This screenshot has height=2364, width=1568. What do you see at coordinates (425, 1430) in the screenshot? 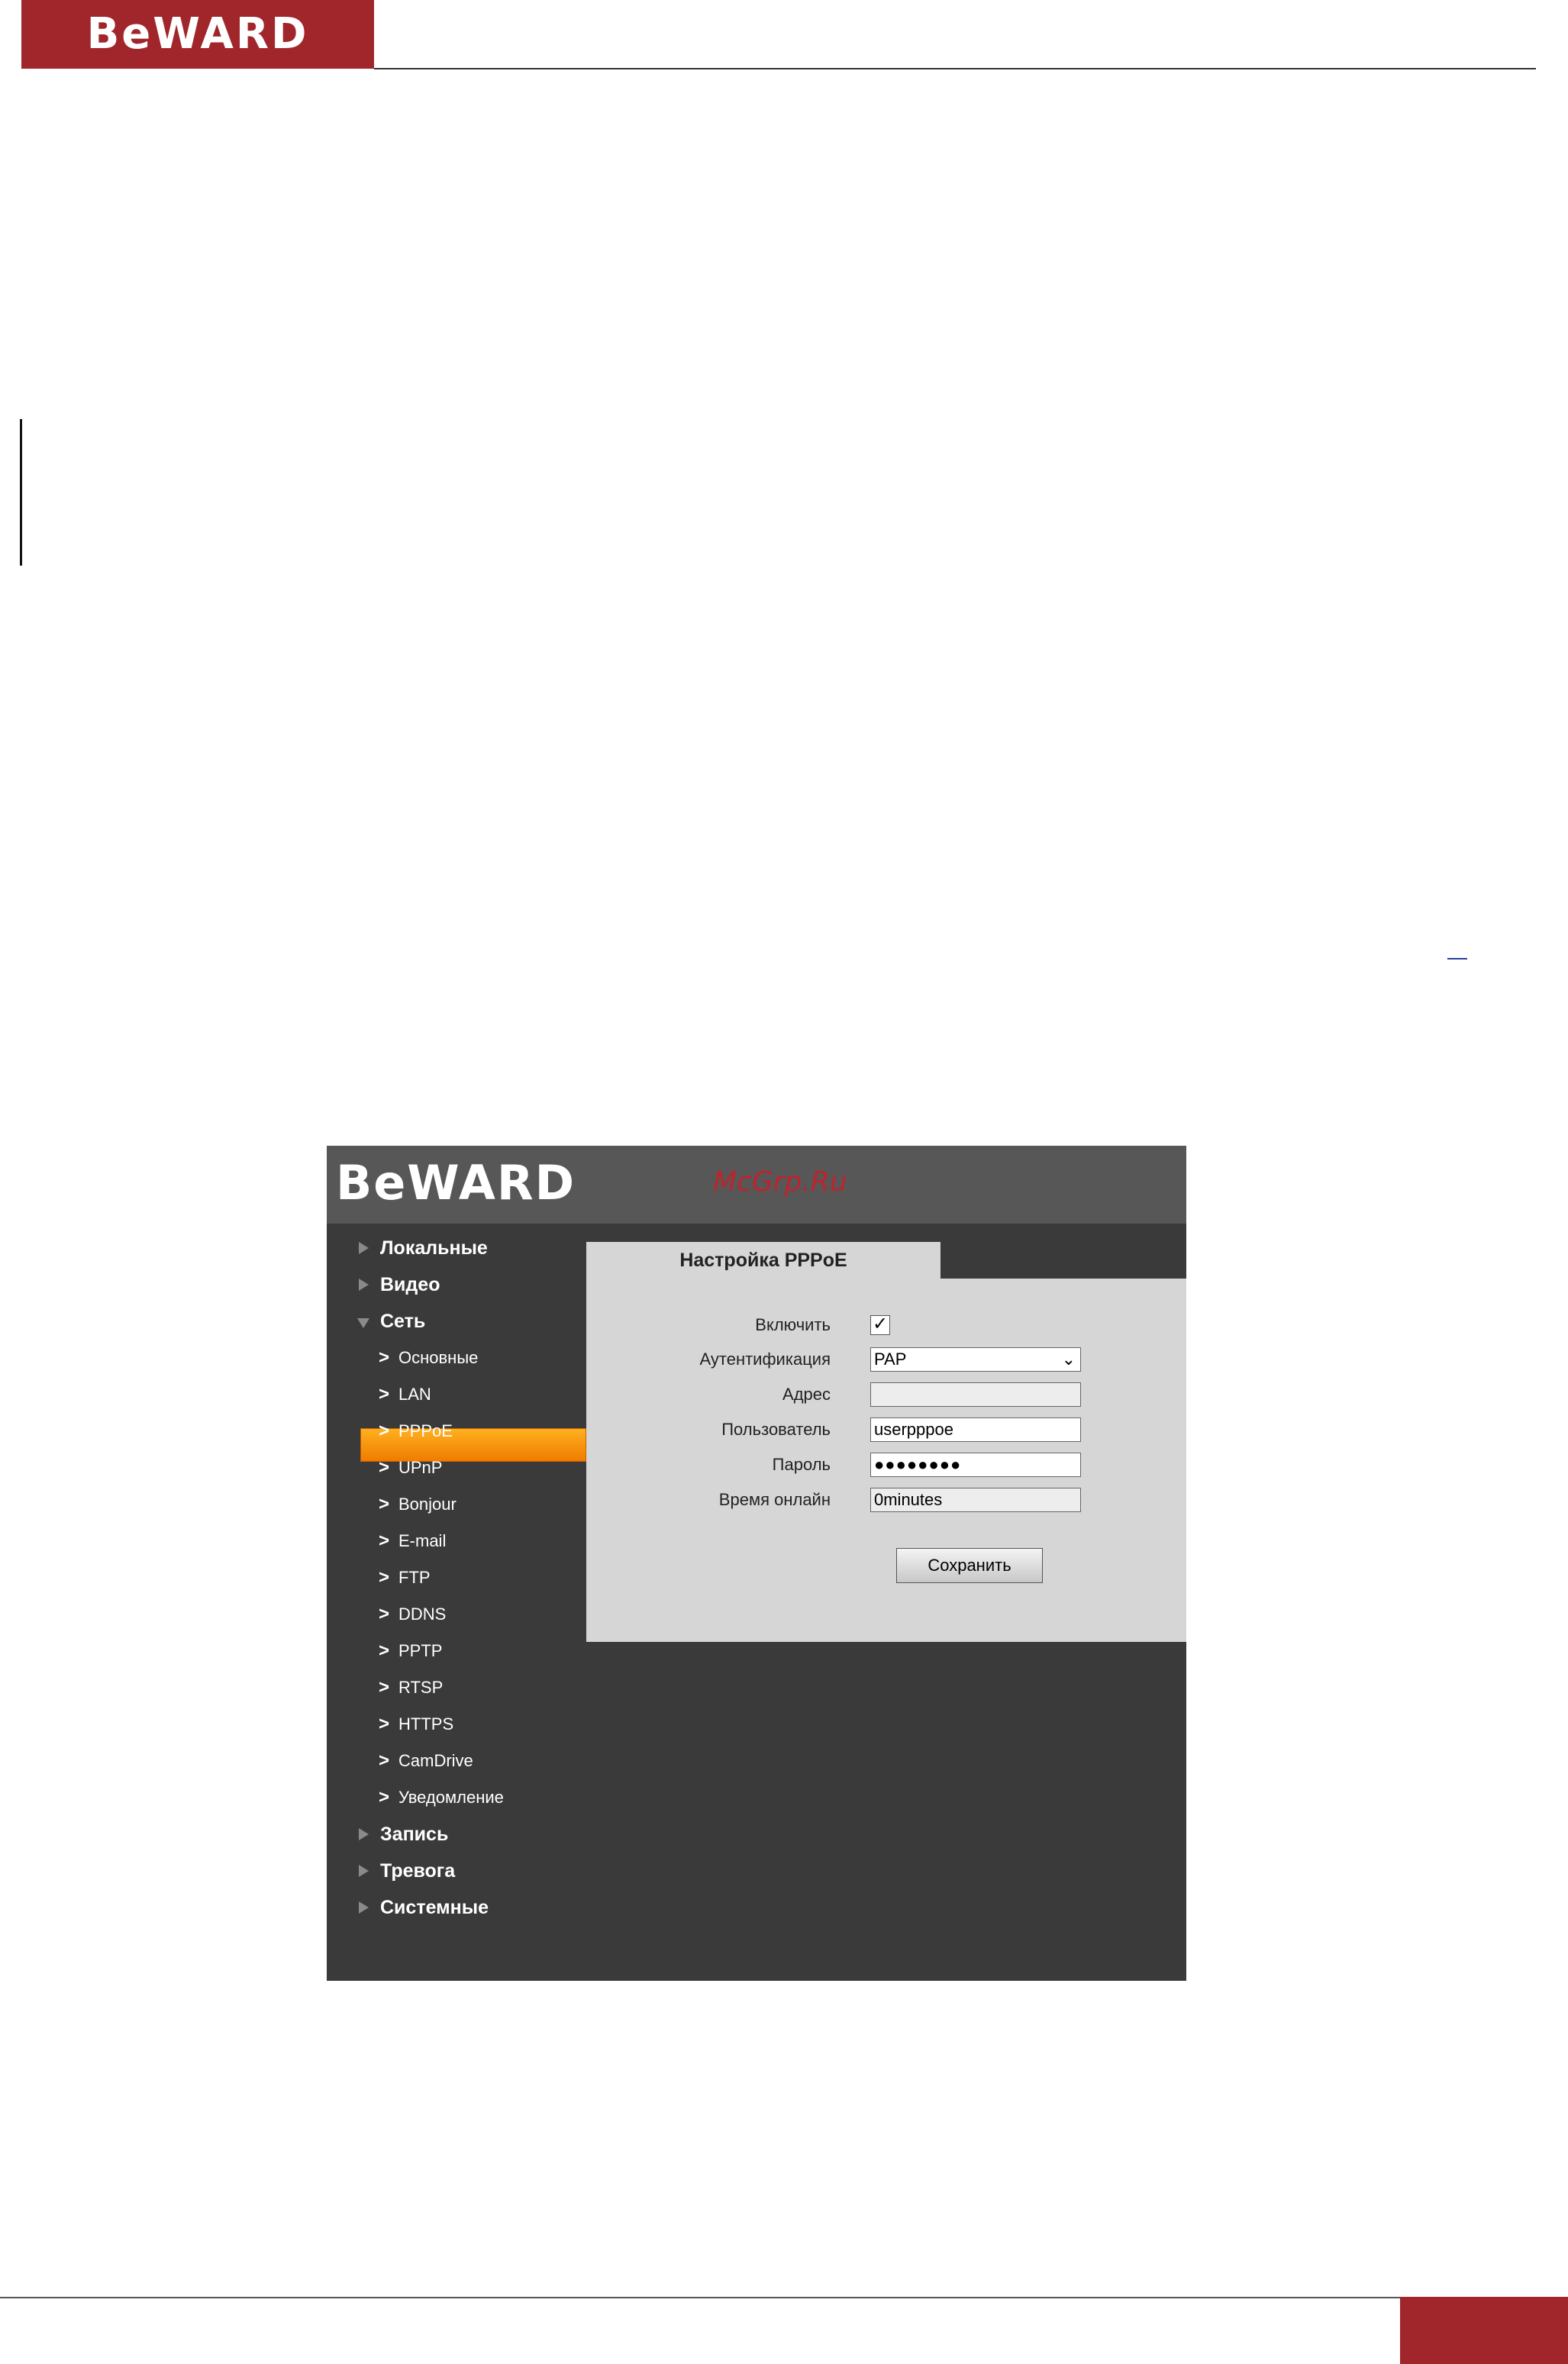
I see `nav-sub-label: PPPoE` at bounding box center [425, 1430].